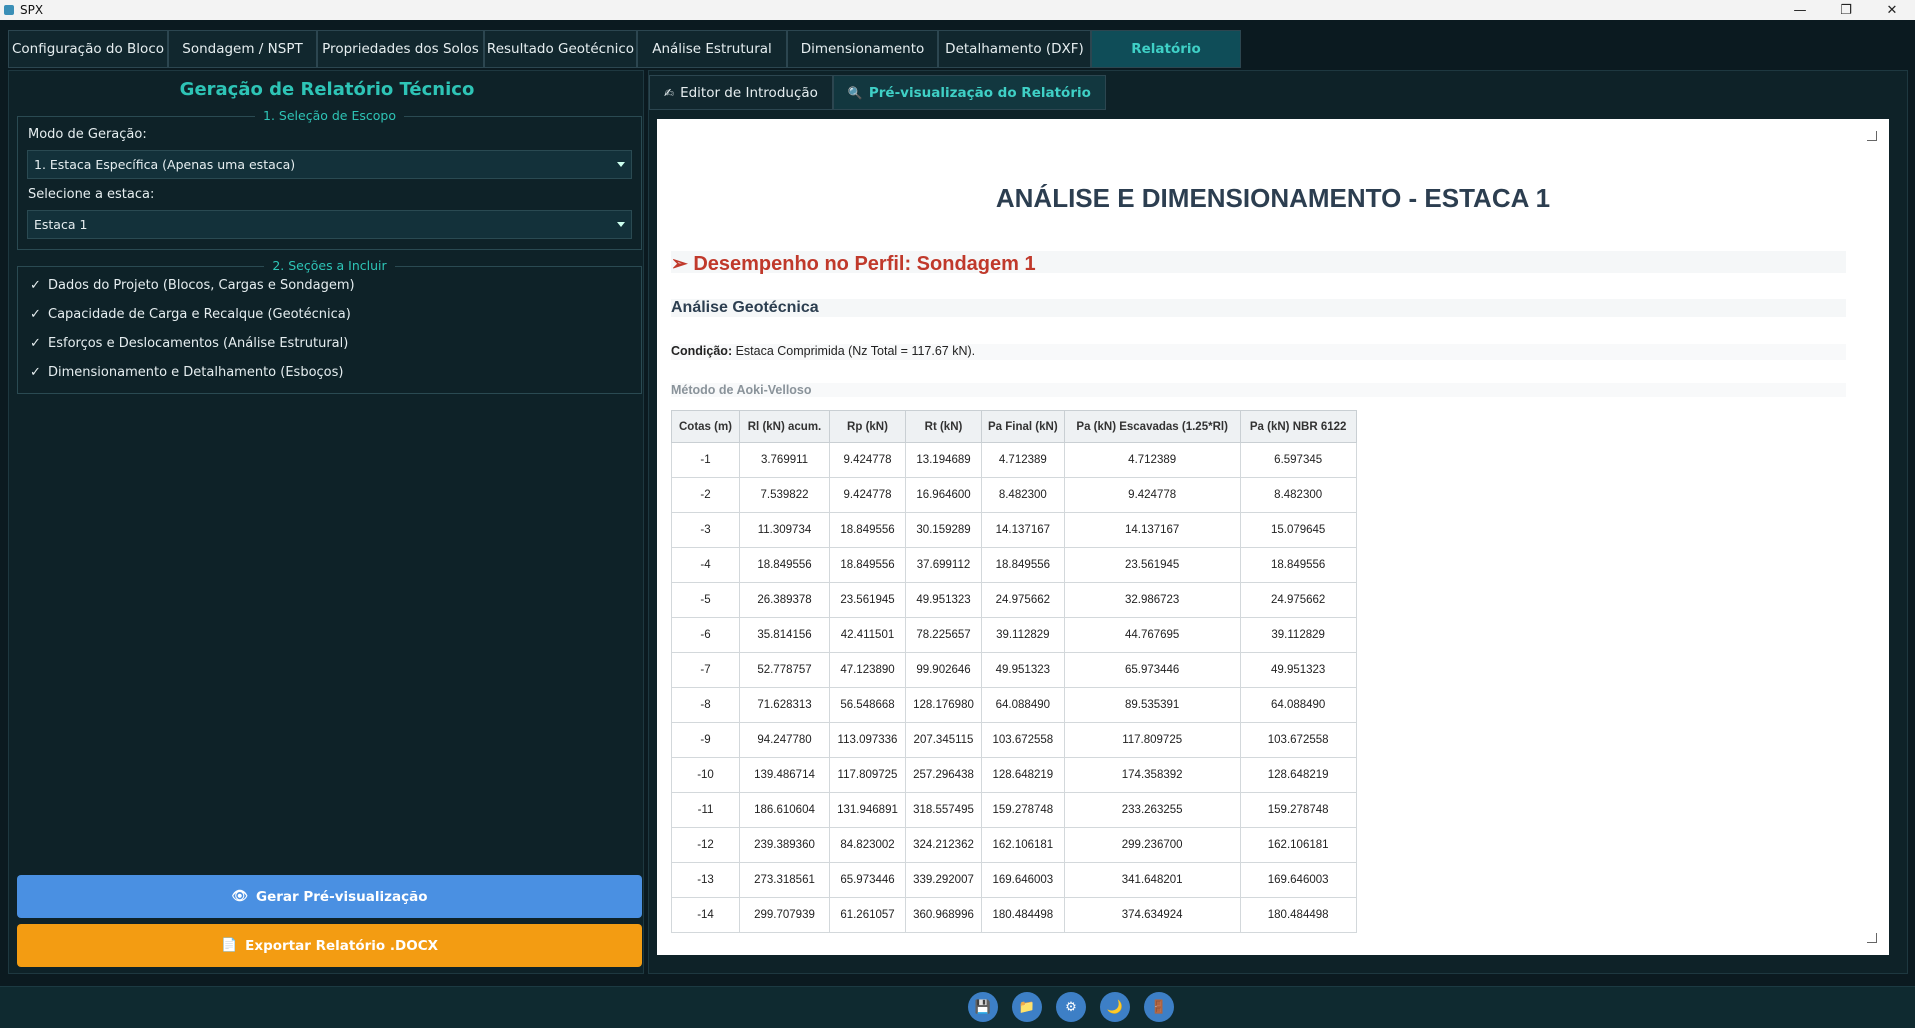  What do you see at coordinates (1152, 810) in the screenshot?
I see `table-cell: 233.263255` at bounding box center [1152, 810].